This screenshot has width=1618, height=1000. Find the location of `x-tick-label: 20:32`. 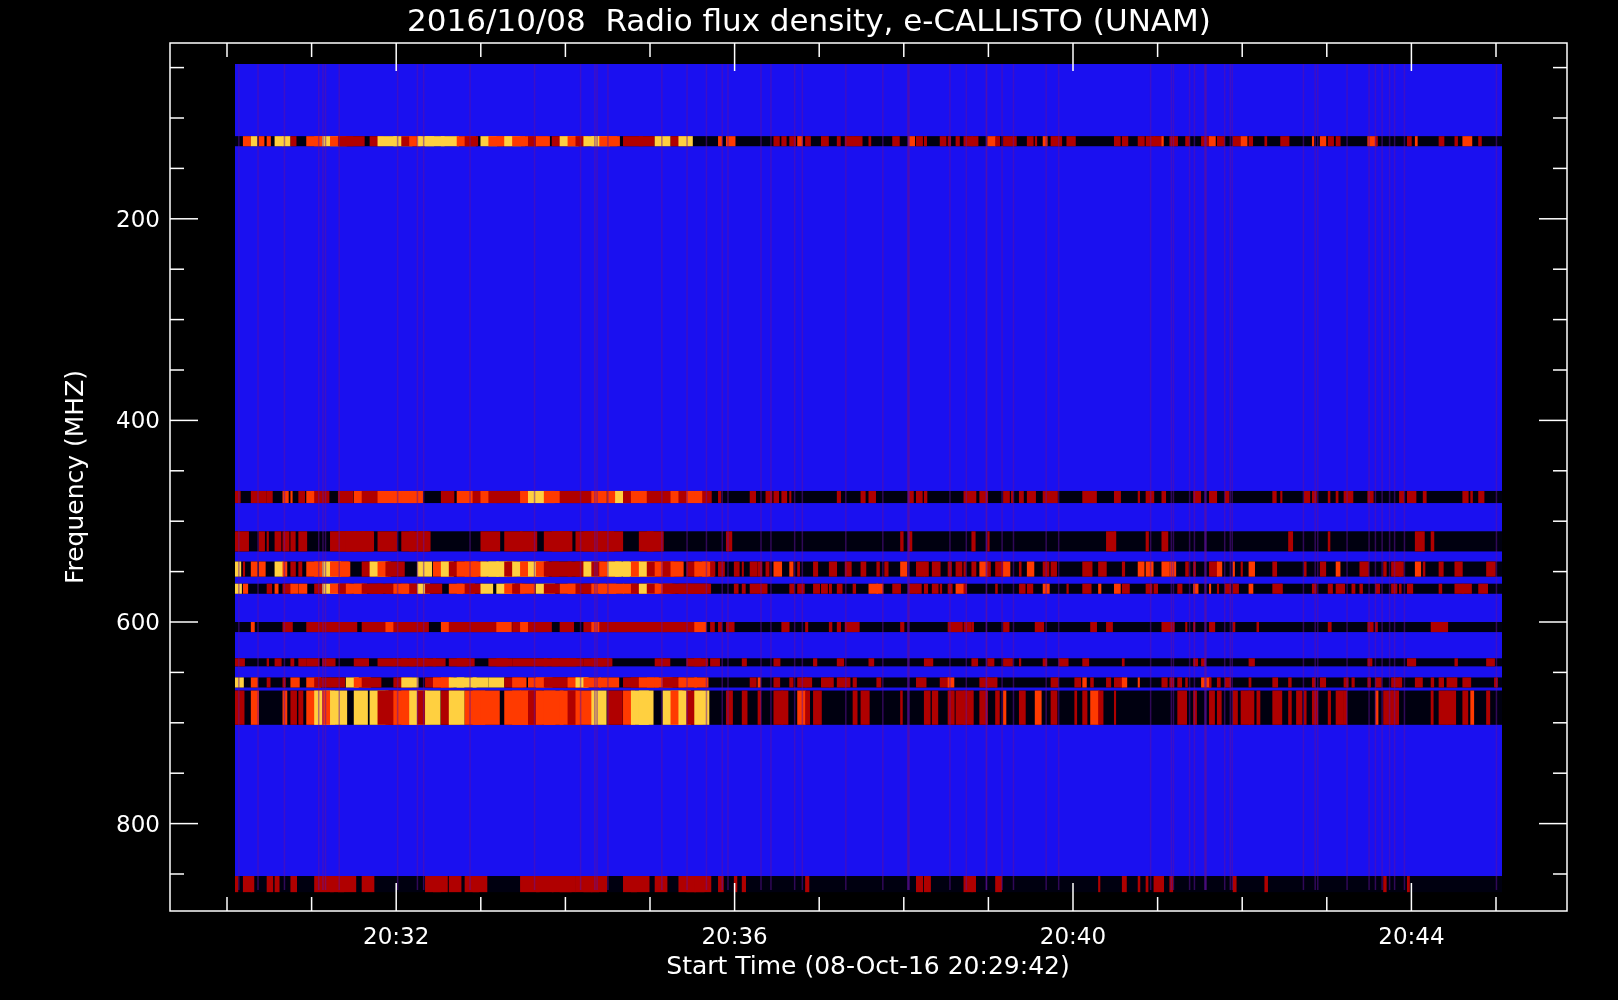

x-tick-label: 20:32 is located at coordinates (396, 936).